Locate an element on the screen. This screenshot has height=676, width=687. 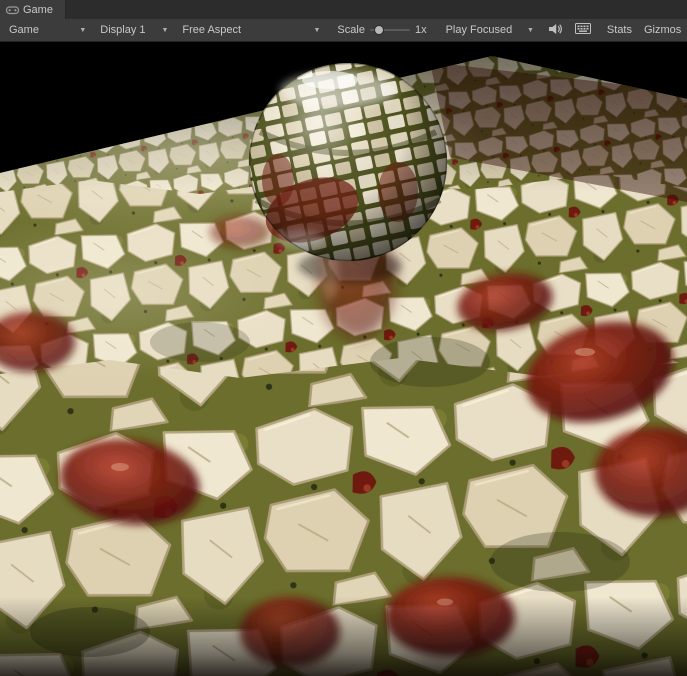
tab-game: Game is located at coordinates (33, 9).